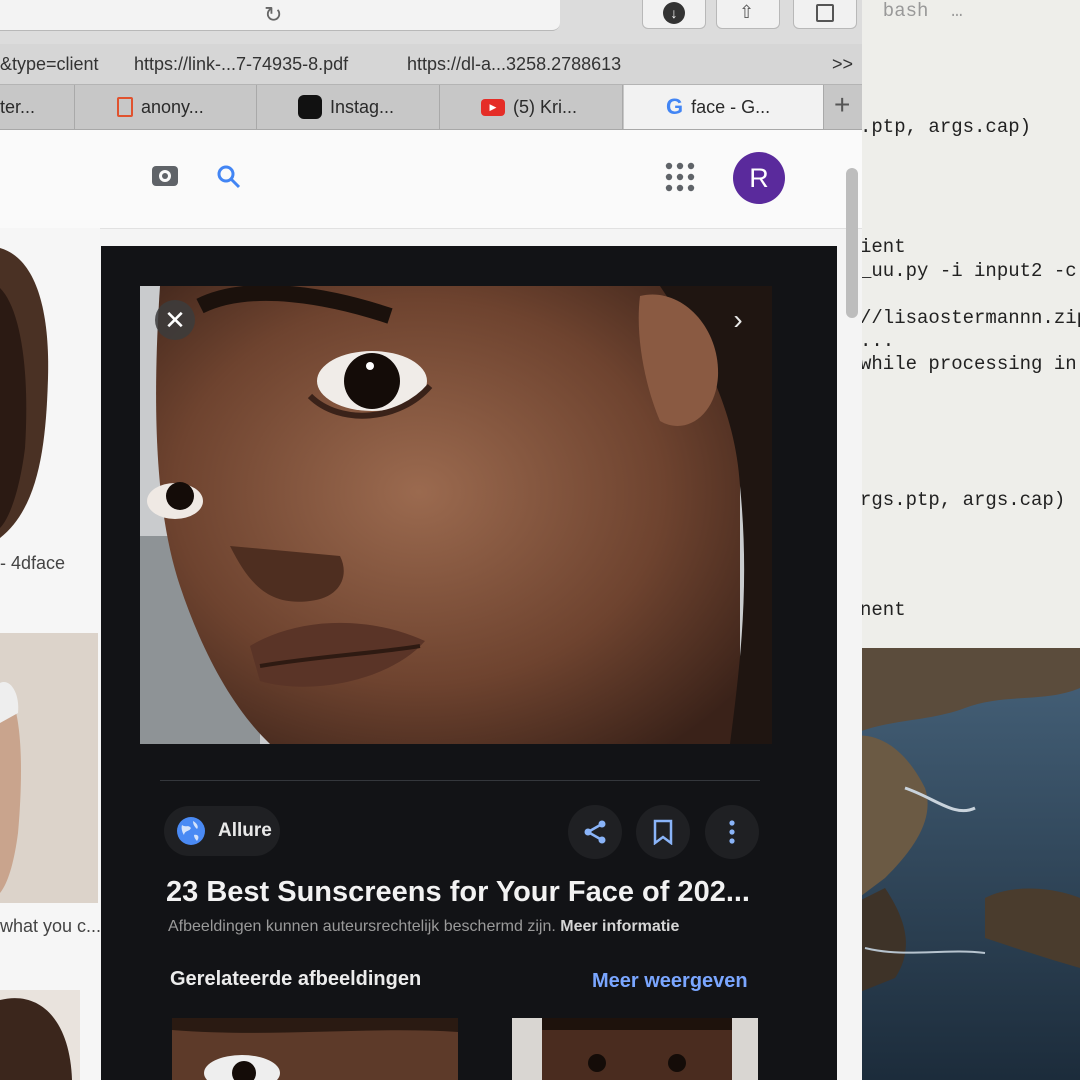  Describe the element at coordinates (241, 64) in the screenshot. I see `bookmark-item: https://link-...7-74935-8.pdf` at that location.